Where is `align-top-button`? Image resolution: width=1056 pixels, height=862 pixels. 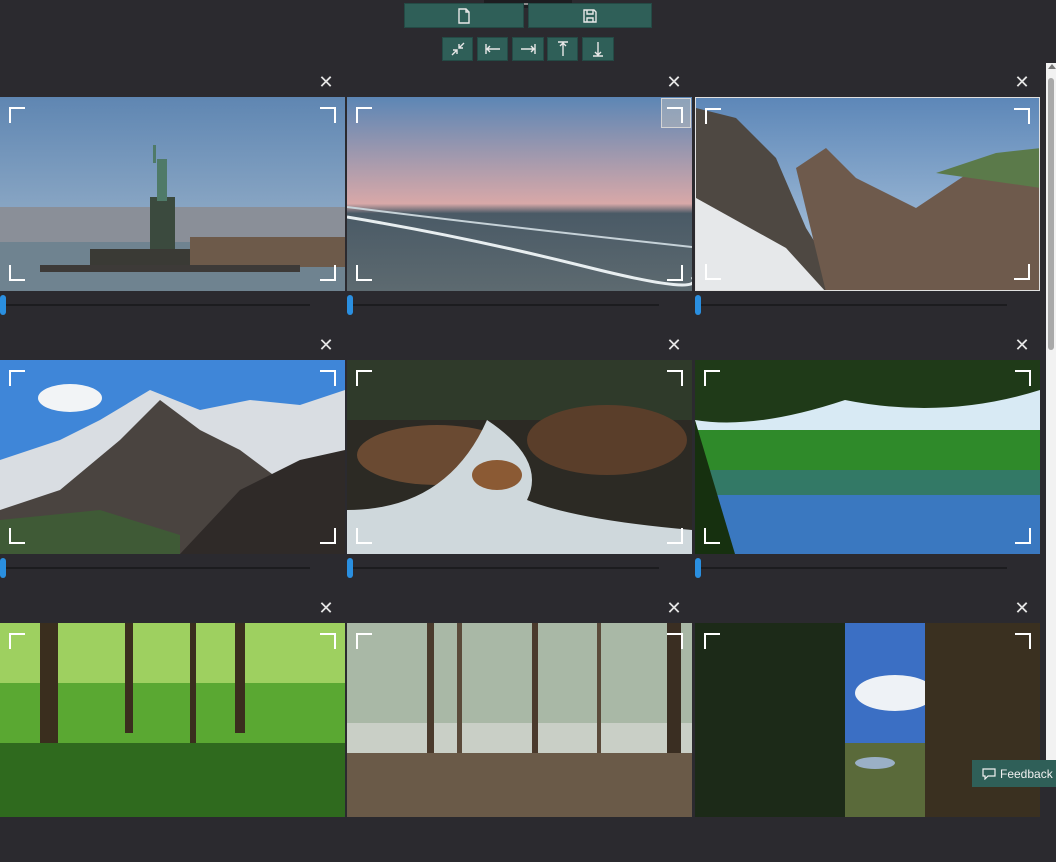
align-top-button is located at coordinates (562, 49).